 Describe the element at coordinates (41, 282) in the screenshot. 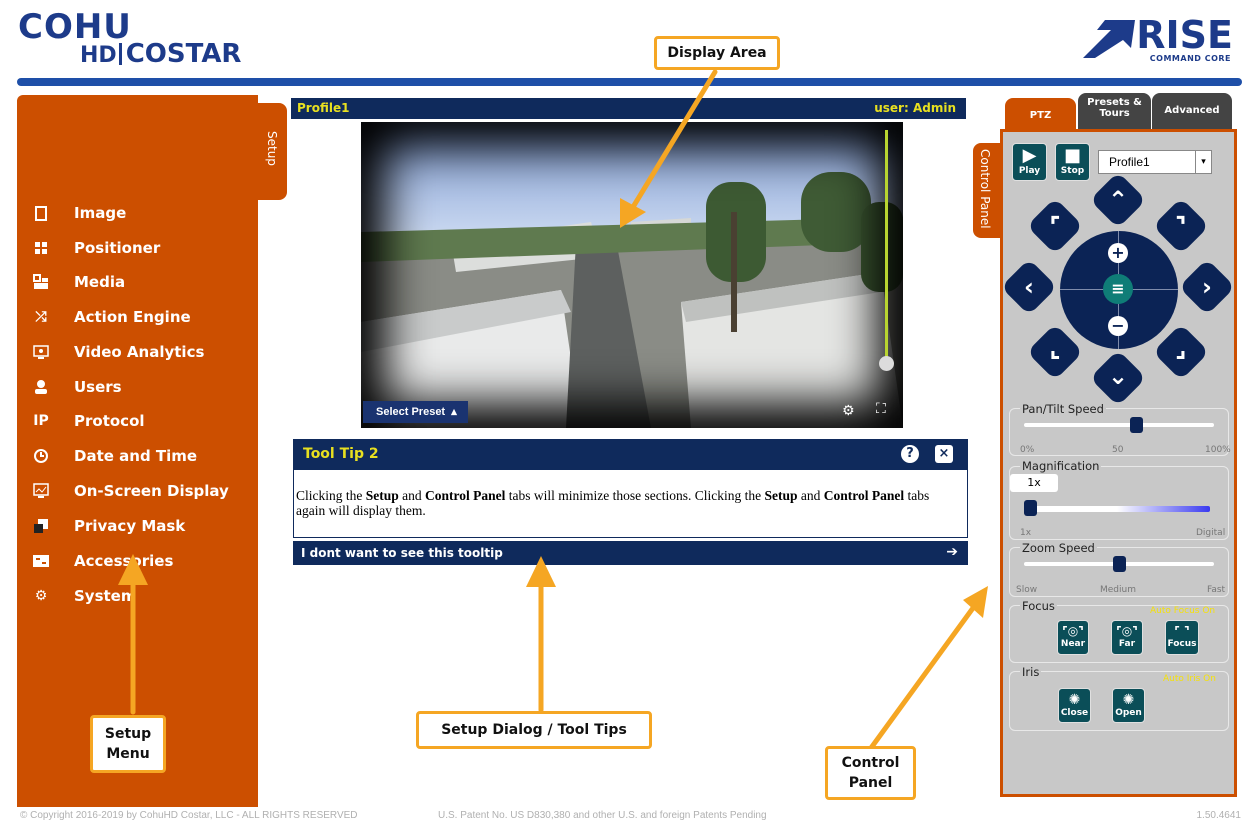

I see `media-icon` at that location.